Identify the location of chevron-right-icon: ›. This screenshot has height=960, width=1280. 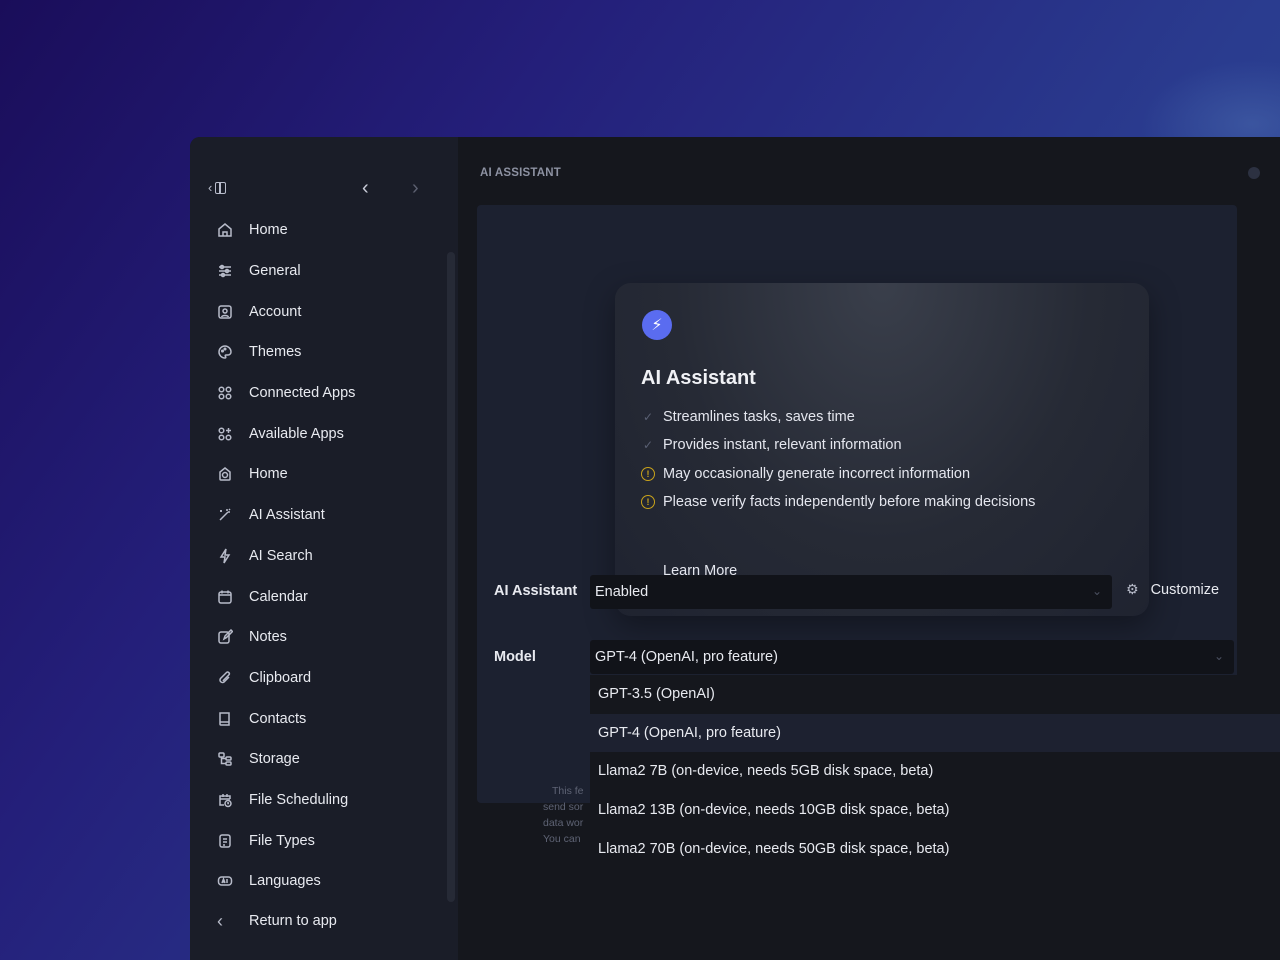
(415, 188).